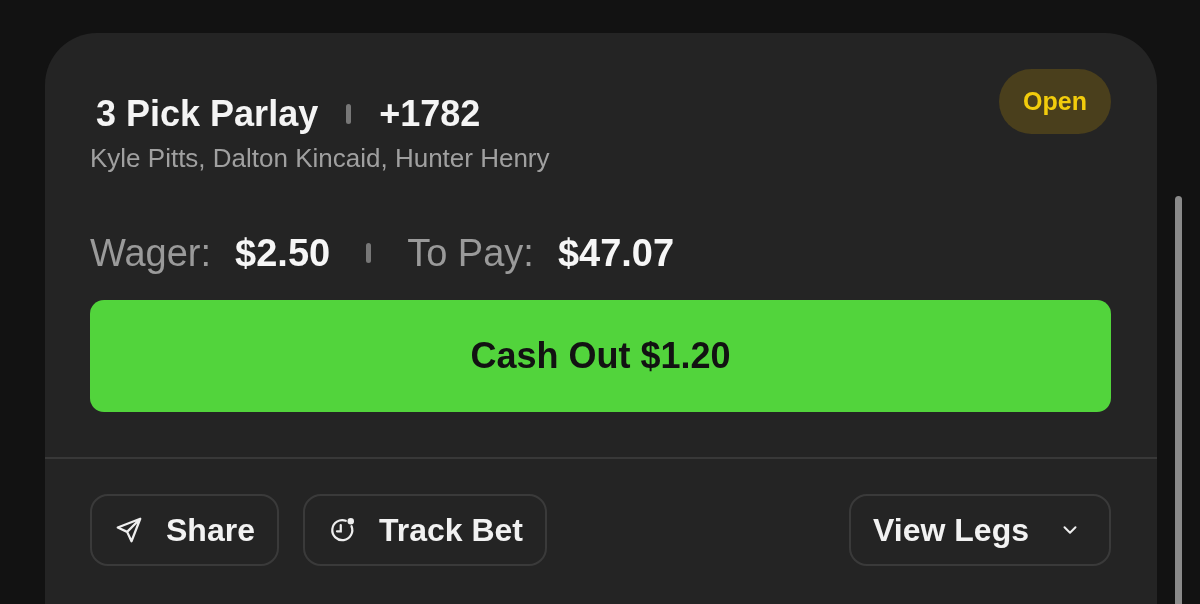  What do you see at coordinates (283, 253) in the screenshot?
I see `amount-value: $2.50` at bounding box center [283, 253].